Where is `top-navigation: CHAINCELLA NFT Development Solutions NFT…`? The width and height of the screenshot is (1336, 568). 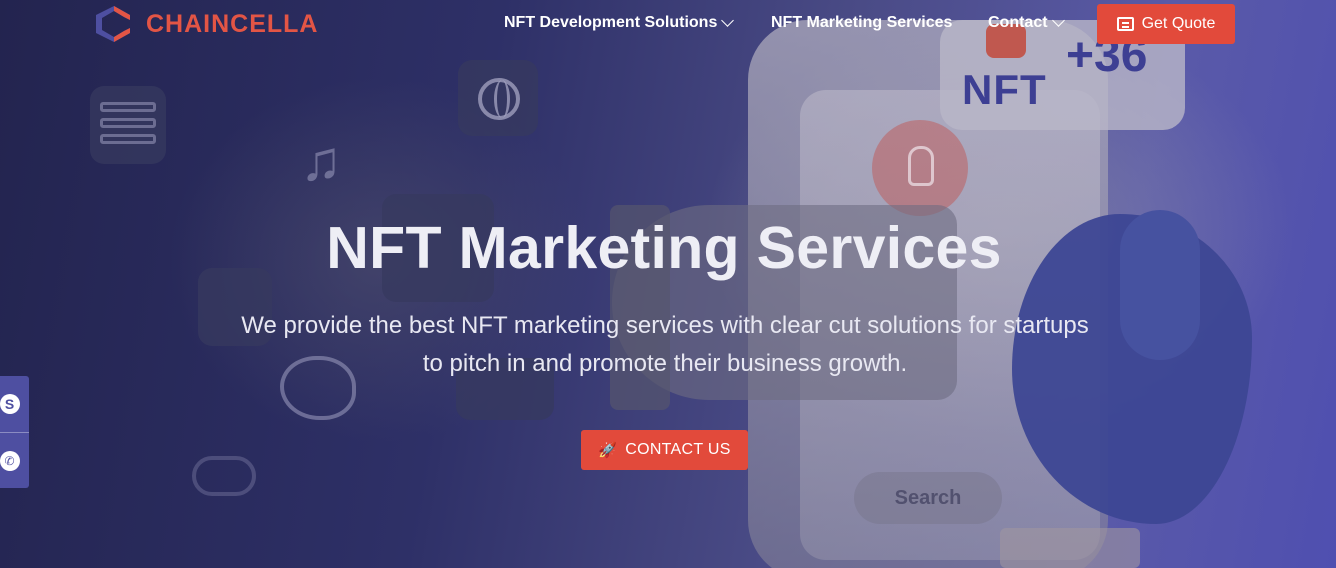 top-navigation: CHAINCELLA NFT Development Solutions NFT… is located at coordinates (668, 24).